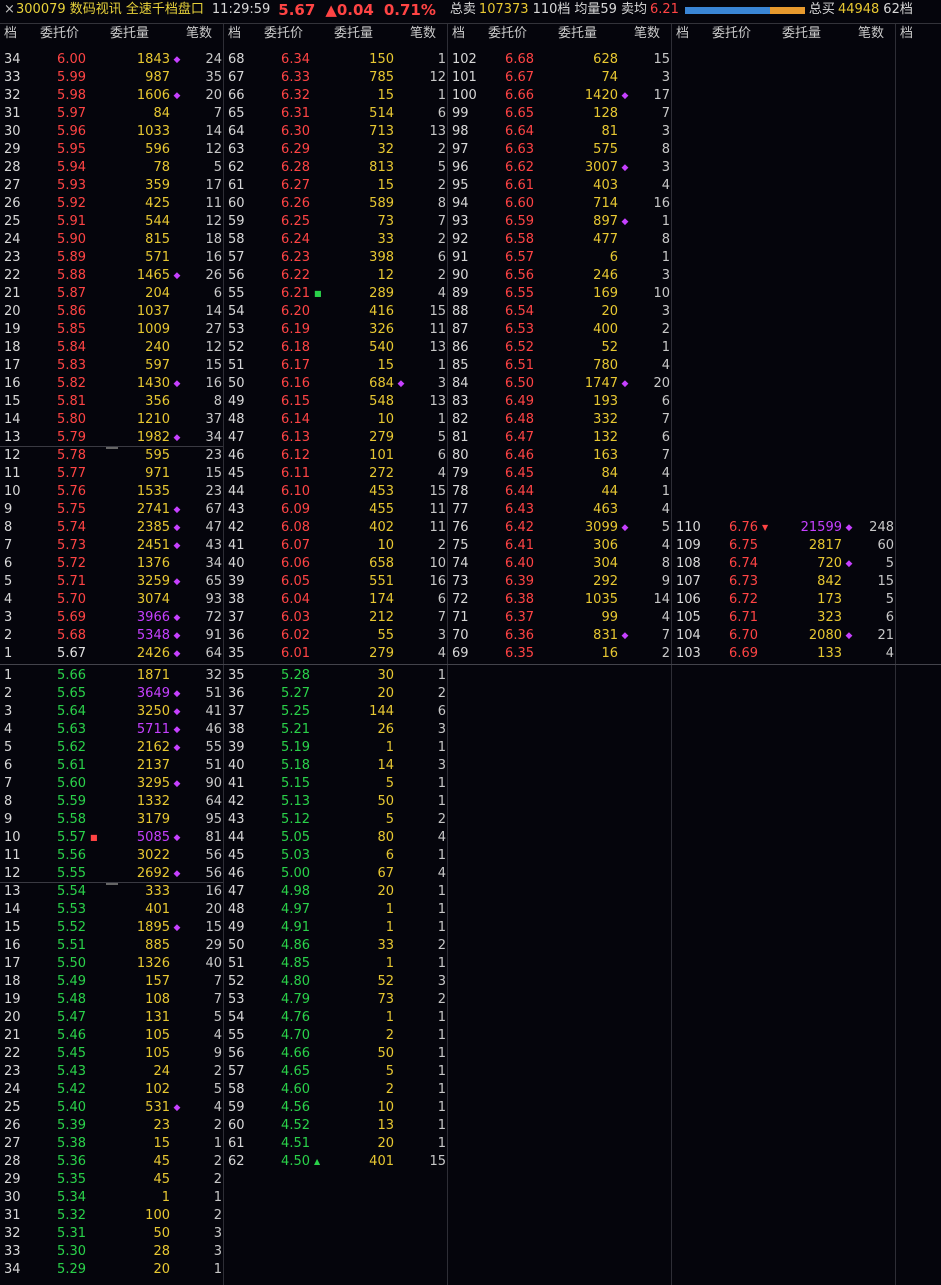 The width and height of the screenshot is (941, 1285). What do you see at coordinates (559, 420) in the screenshot?
I see `ask-level-row: 82 6.48 332 7` at bounding box center [559, 420].